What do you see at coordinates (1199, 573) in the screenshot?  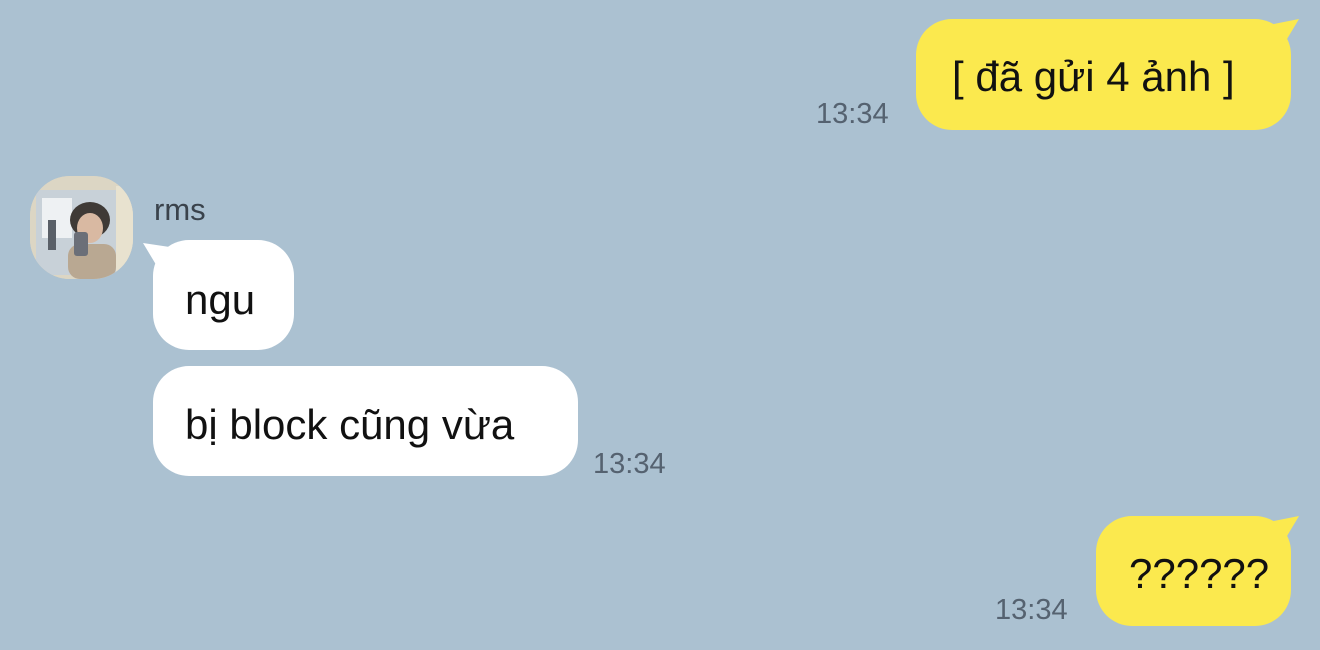 I see `message-text: ??????` at bounding box center [1199, 573].